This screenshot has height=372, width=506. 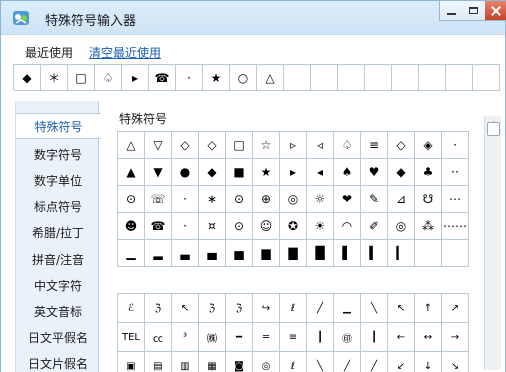 What do you see at coordinates (270, 78) in the screenshot?
I see `recent-symbol-cell: △` at bounding box center [270, 78].